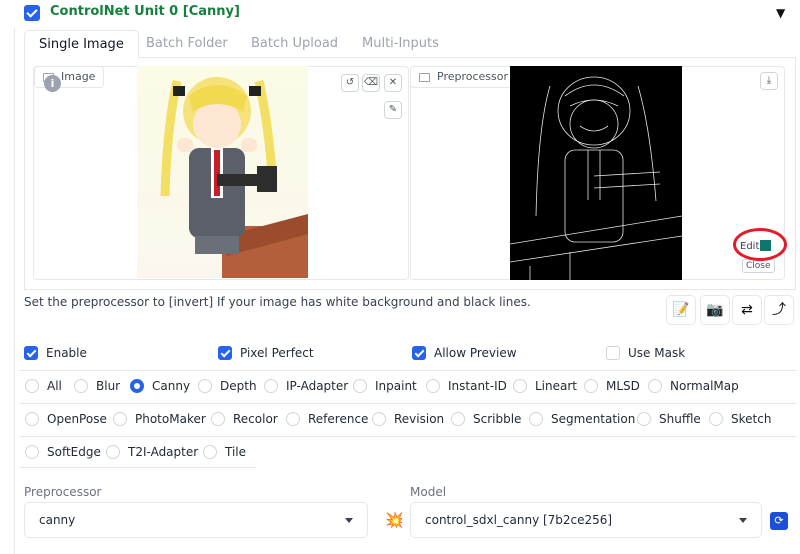  Describe the element at coordinates (780, 13) in the screenshot. I see `triangle-down-icon: ▼` at that location.